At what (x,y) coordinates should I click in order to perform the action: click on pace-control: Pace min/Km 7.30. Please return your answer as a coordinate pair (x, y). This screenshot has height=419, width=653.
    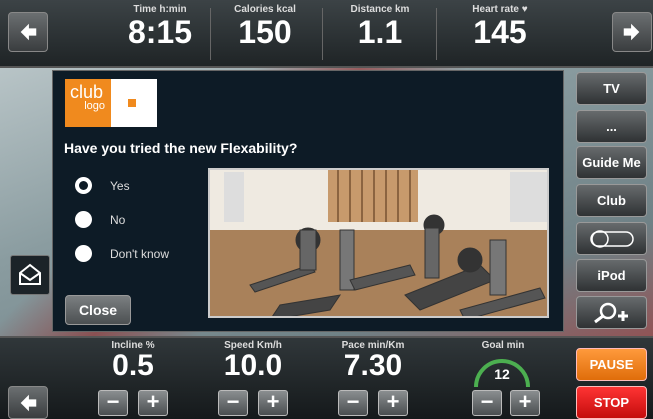
    Looking at the image, I should click on (373, 360).